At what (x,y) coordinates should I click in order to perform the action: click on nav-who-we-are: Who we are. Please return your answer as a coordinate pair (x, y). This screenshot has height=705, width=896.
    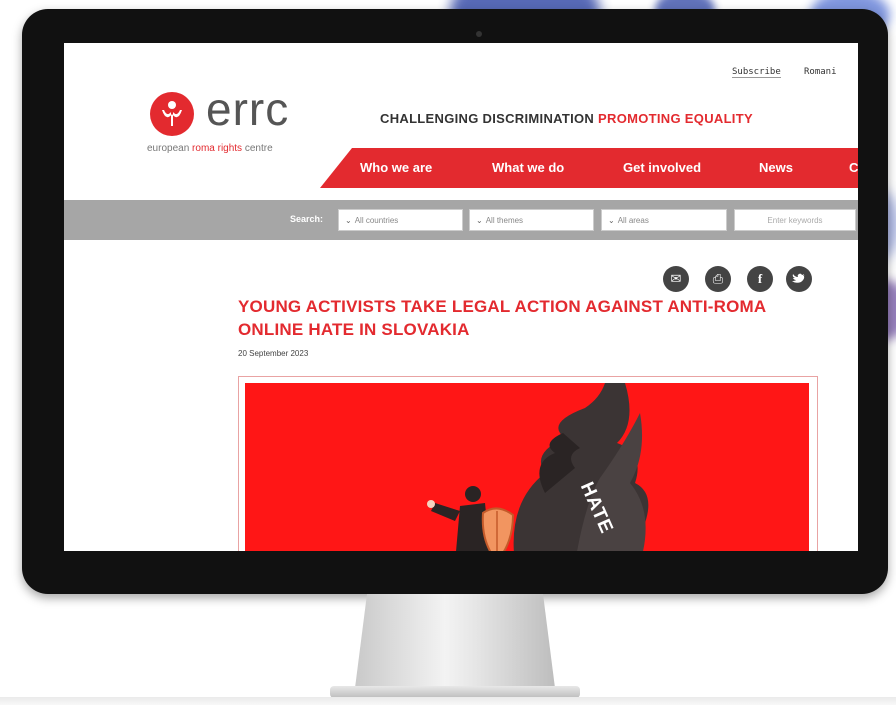
    Looking at the image, I should click on (396, 167).